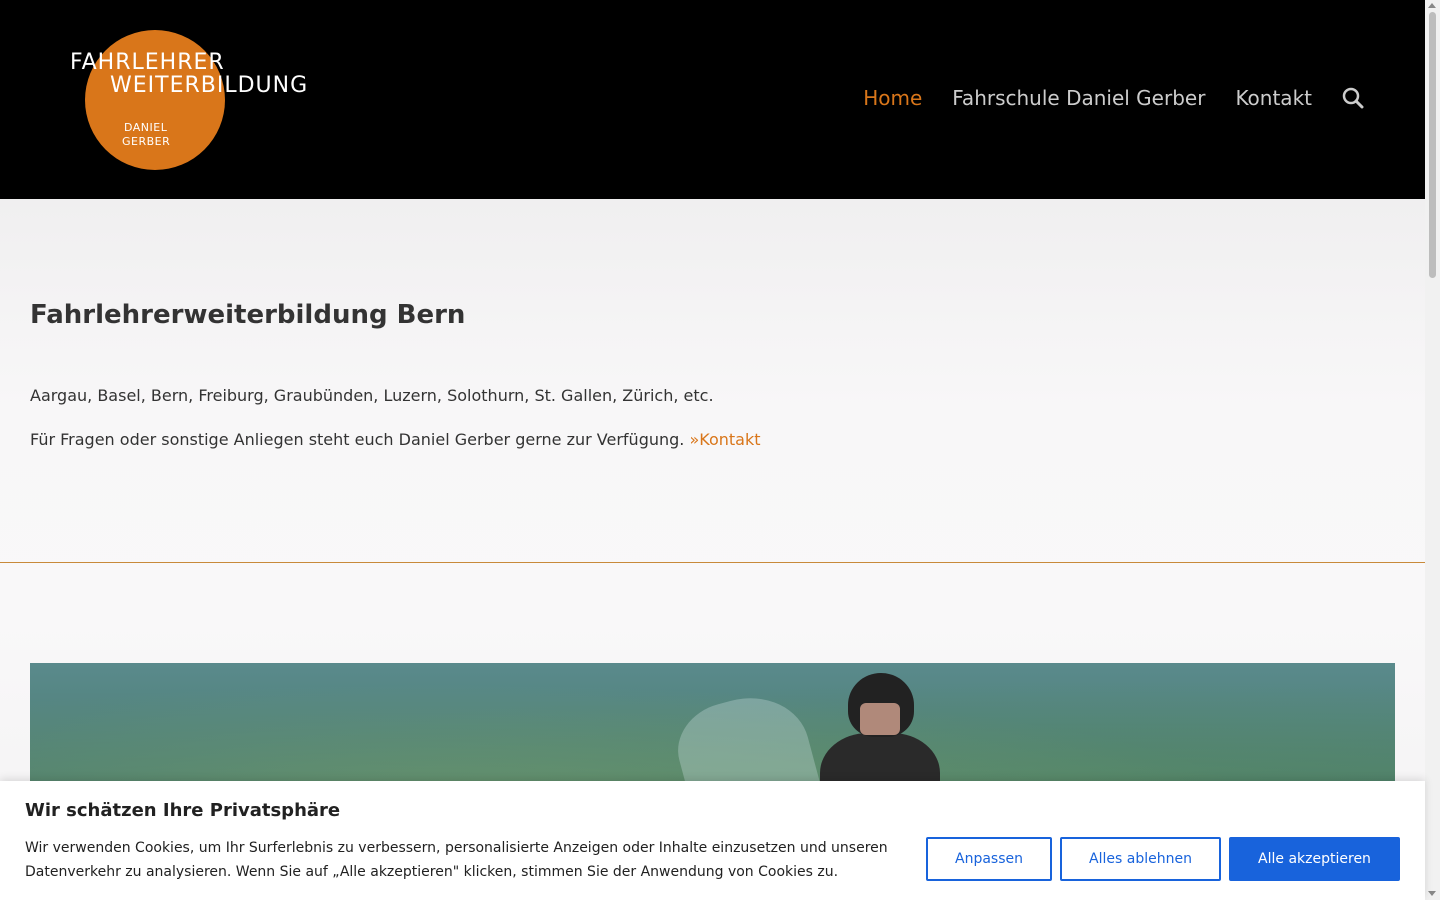 This screenshot has height=900, width=1440. What do you see at coordinates (989, 859) in the screenshot?
I see `customize-button: Anpassen` at bounding box center [989, 859].